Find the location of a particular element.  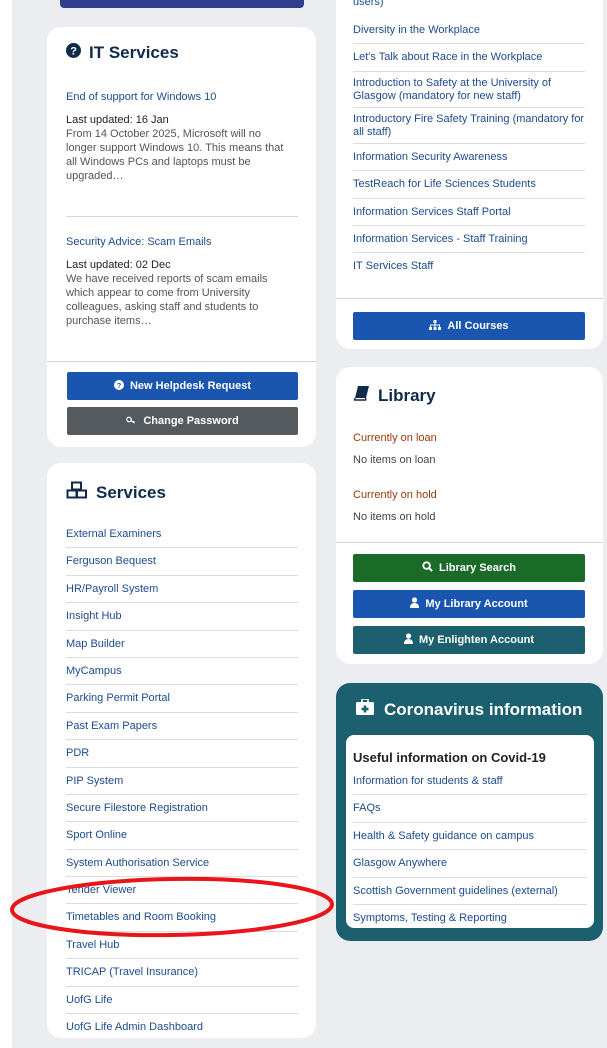

list-item: Insight Hub is located at coordinates (182, 617).